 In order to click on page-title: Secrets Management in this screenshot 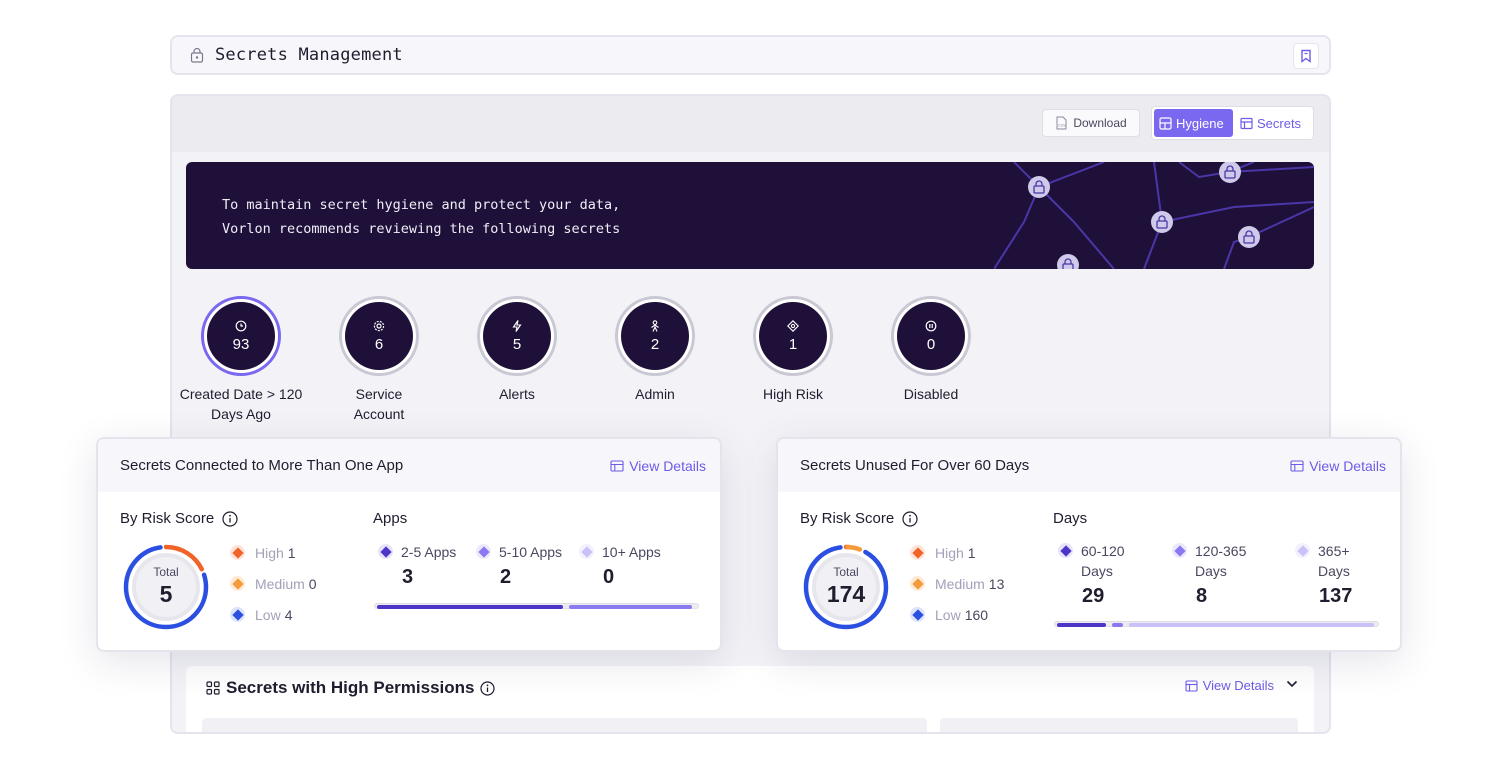, I will do `click(309, 55)`.